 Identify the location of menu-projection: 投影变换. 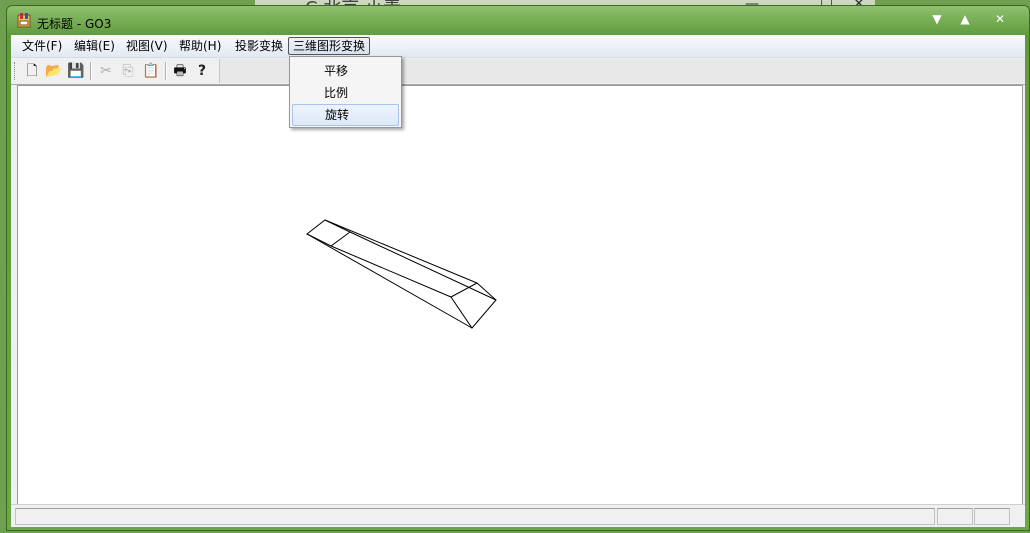
(259, 46).